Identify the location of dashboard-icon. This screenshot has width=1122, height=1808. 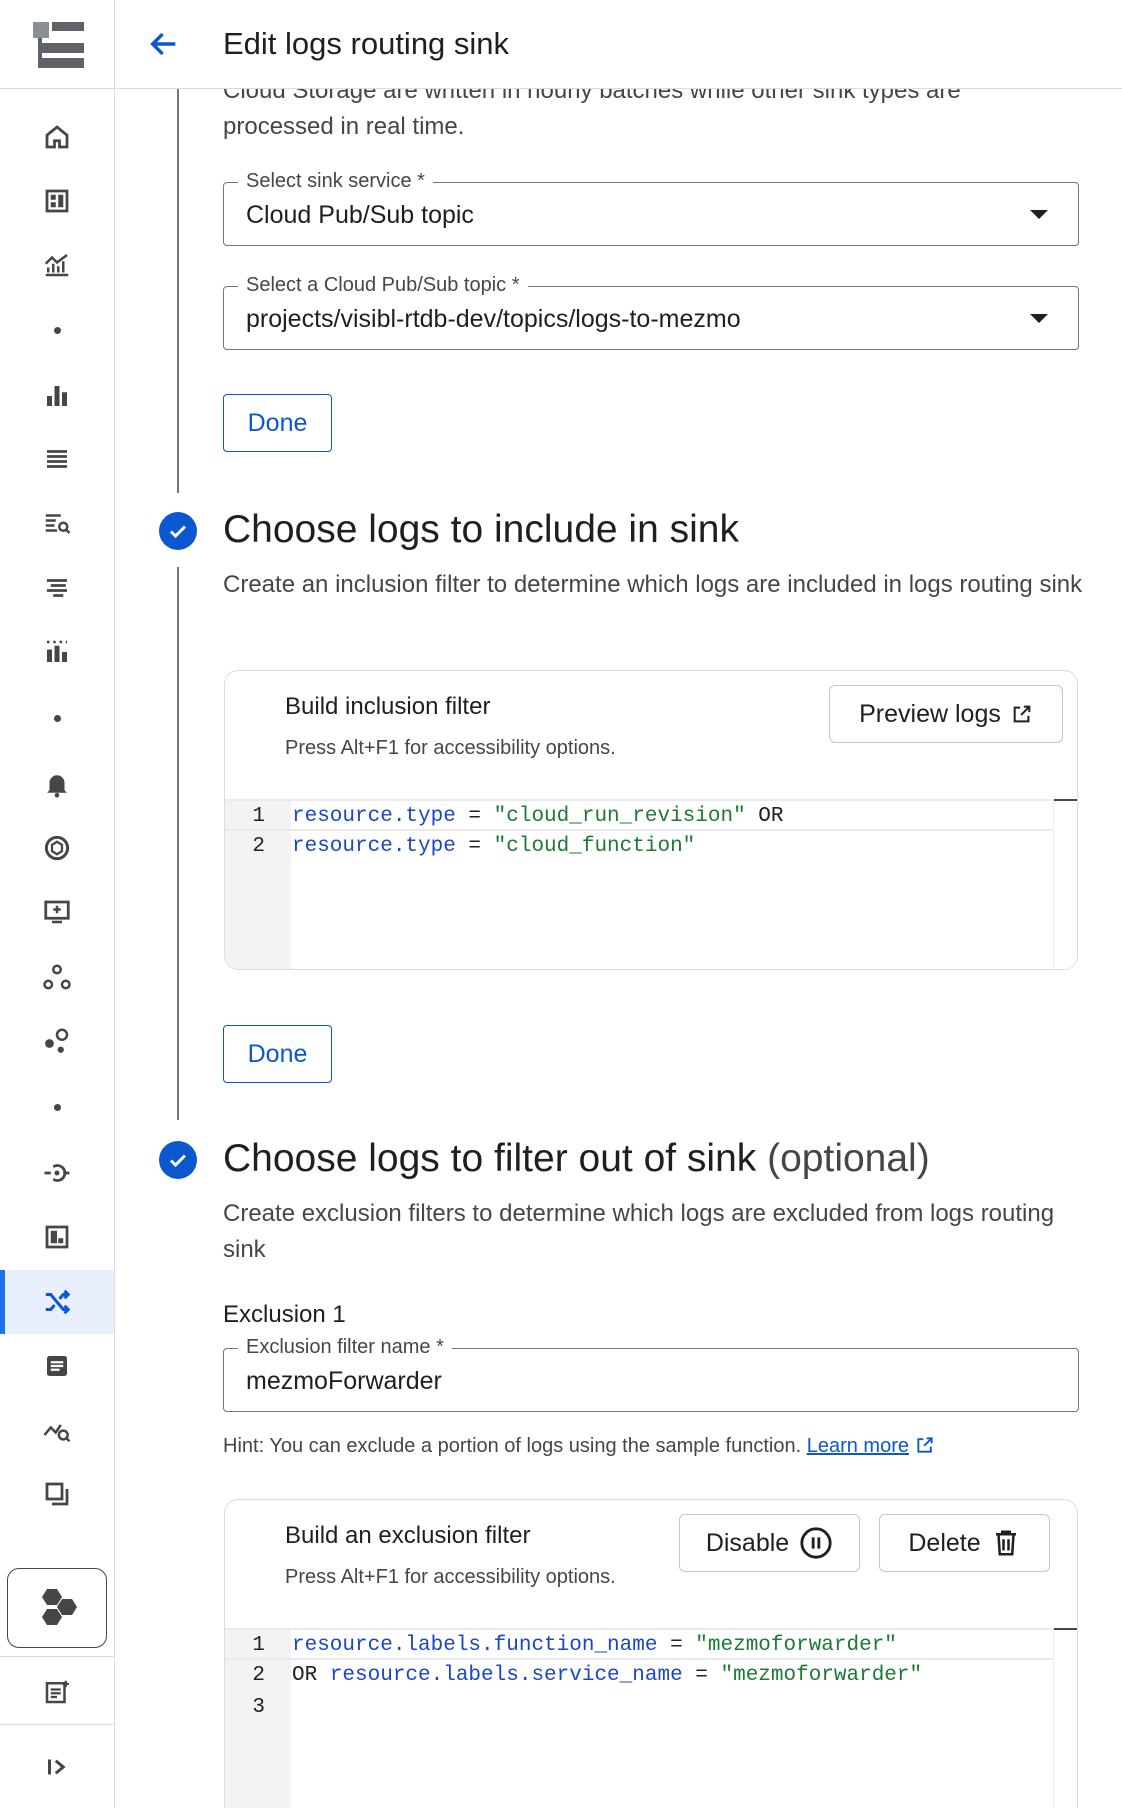
(57, 201).